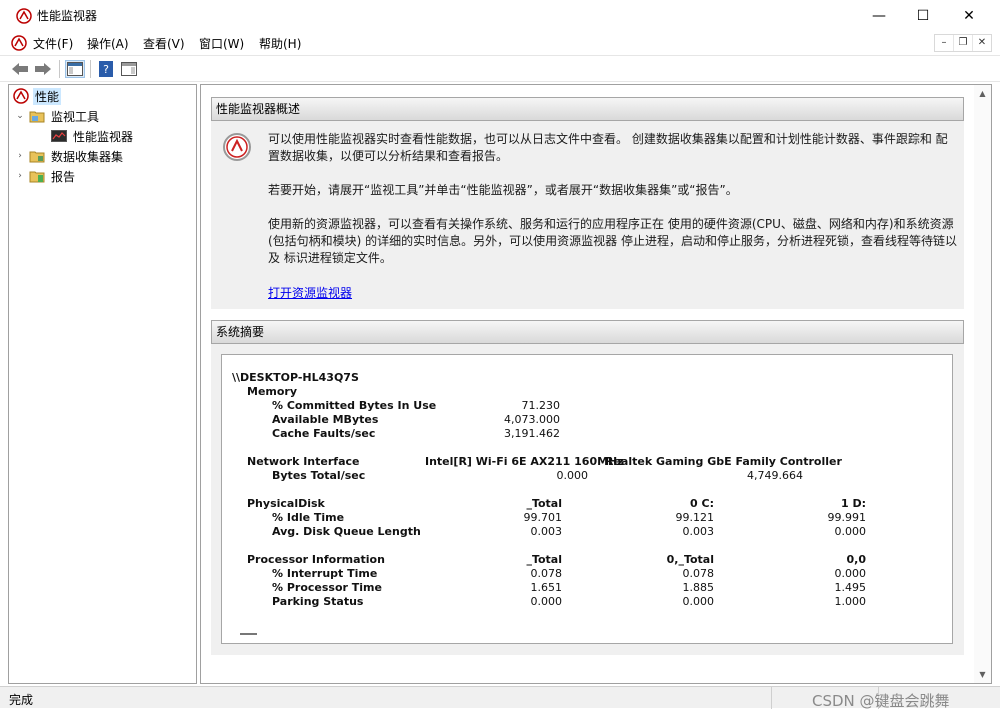 The height and width of the screenshot is (715, 1000). I want to click on counter-name: % Processor Time, so click(327, 587).